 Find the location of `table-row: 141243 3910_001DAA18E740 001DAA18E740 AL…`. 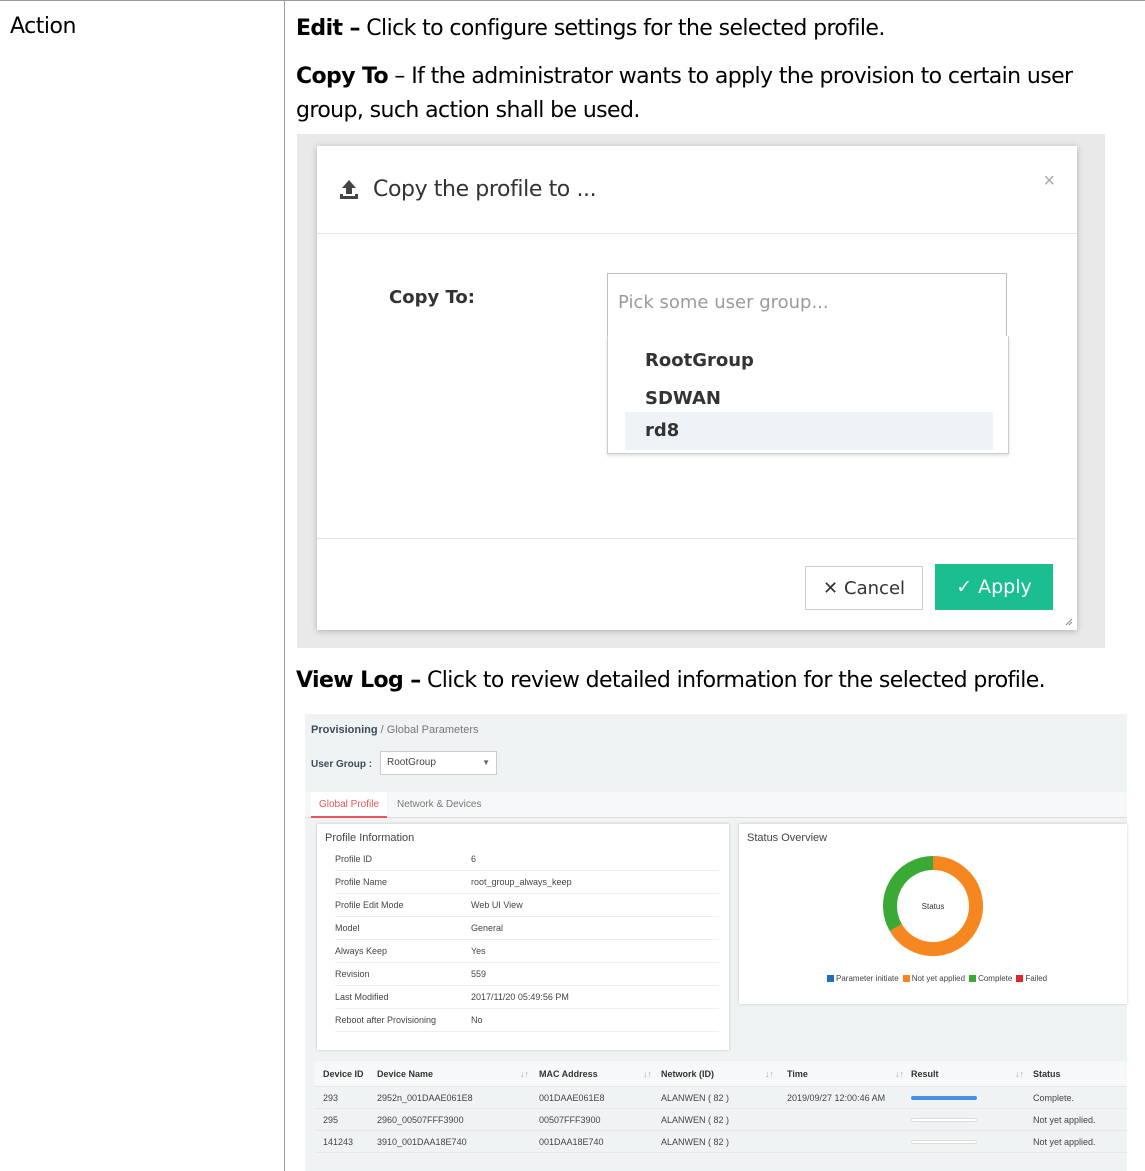

table-row: 141243 3910_001DAA18E740 001DAA18E740 AL… is located at coordinates (721, 1142).